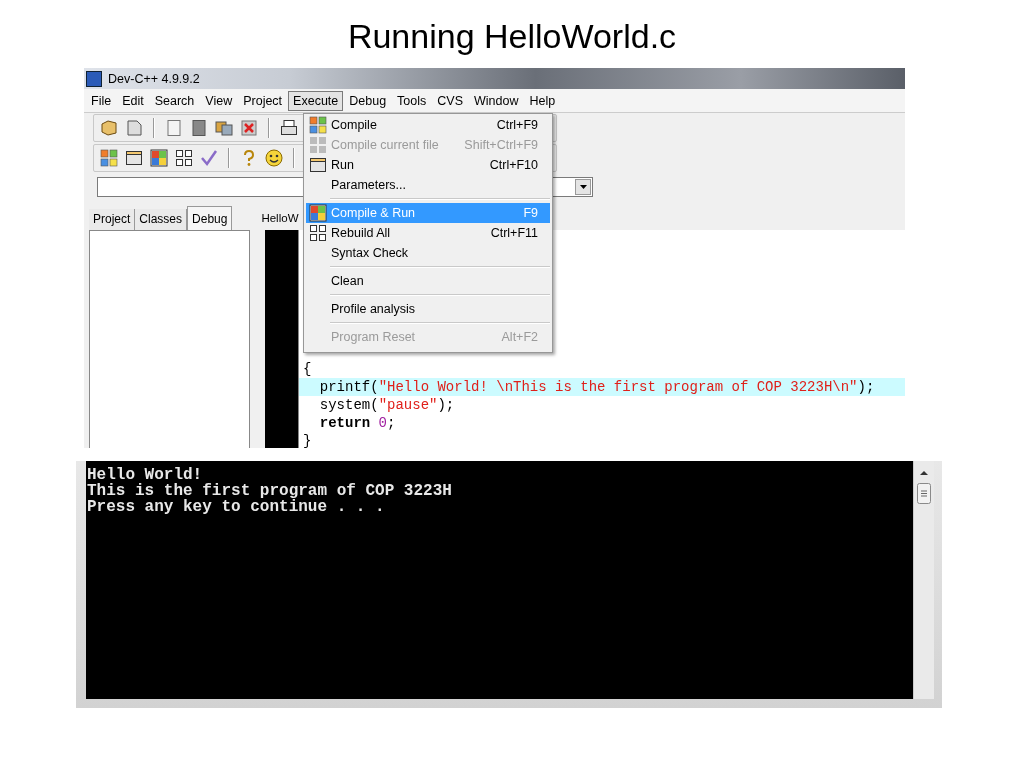 The image size is (1024, 768). What do you see at coordinates (210, 218) in the screenshot?
I see `panel-tab: Debug` at bounding box center [210, 218].